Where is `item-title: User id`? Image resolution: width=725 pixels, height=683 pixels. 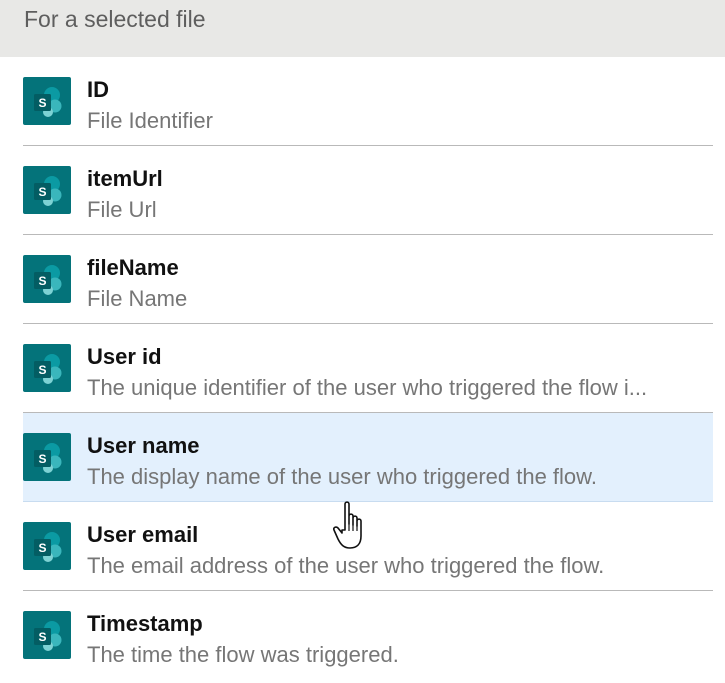
item-title: User id is located at coordinates (124, 356).